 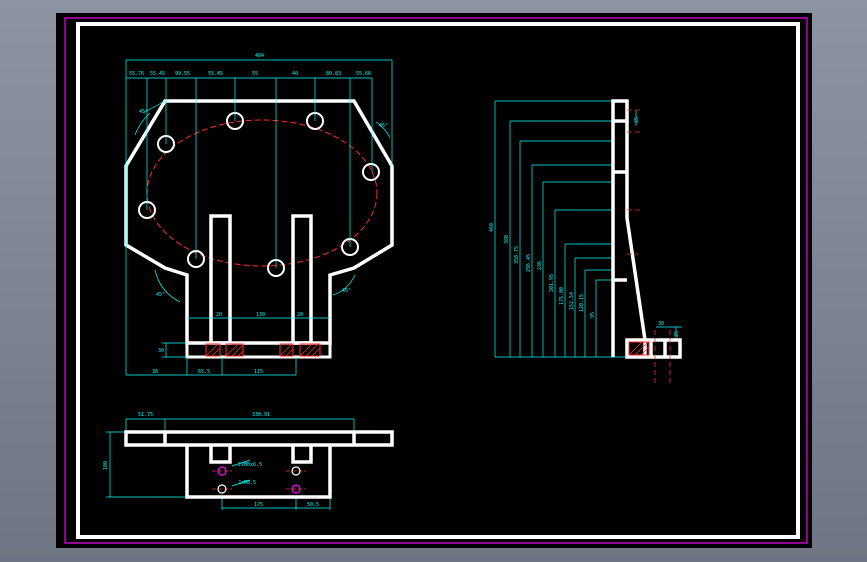 I want to click on vdim-label: 460, so click(x=492, y=227).